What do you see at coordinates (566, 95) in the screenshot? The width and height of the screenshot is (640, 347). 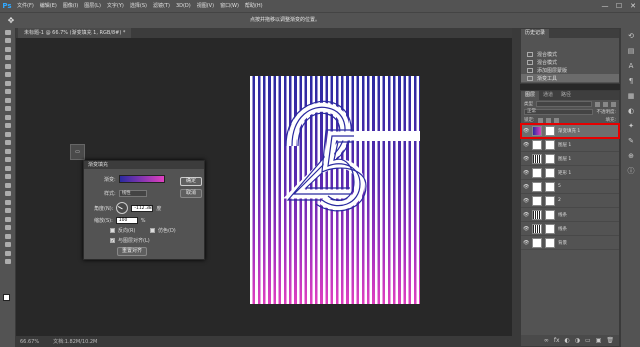 I see `tab-layers-panel: 路径` at bounding box center [566, 95].